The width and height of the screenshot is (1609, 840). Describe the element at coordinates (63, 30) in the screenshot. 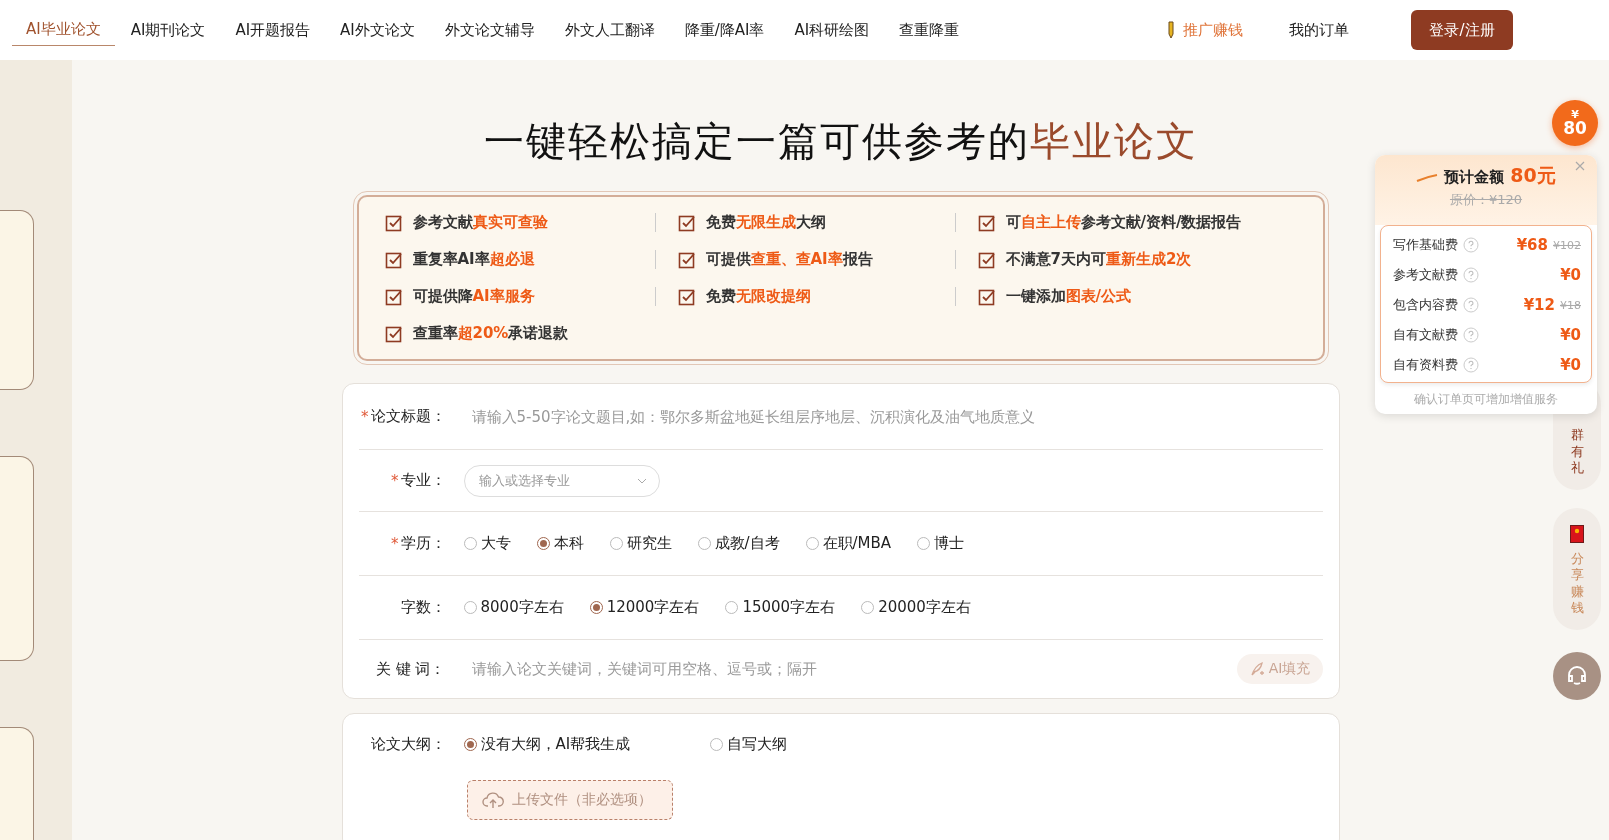

I see `nav-link: AI毕业论文` at that location.